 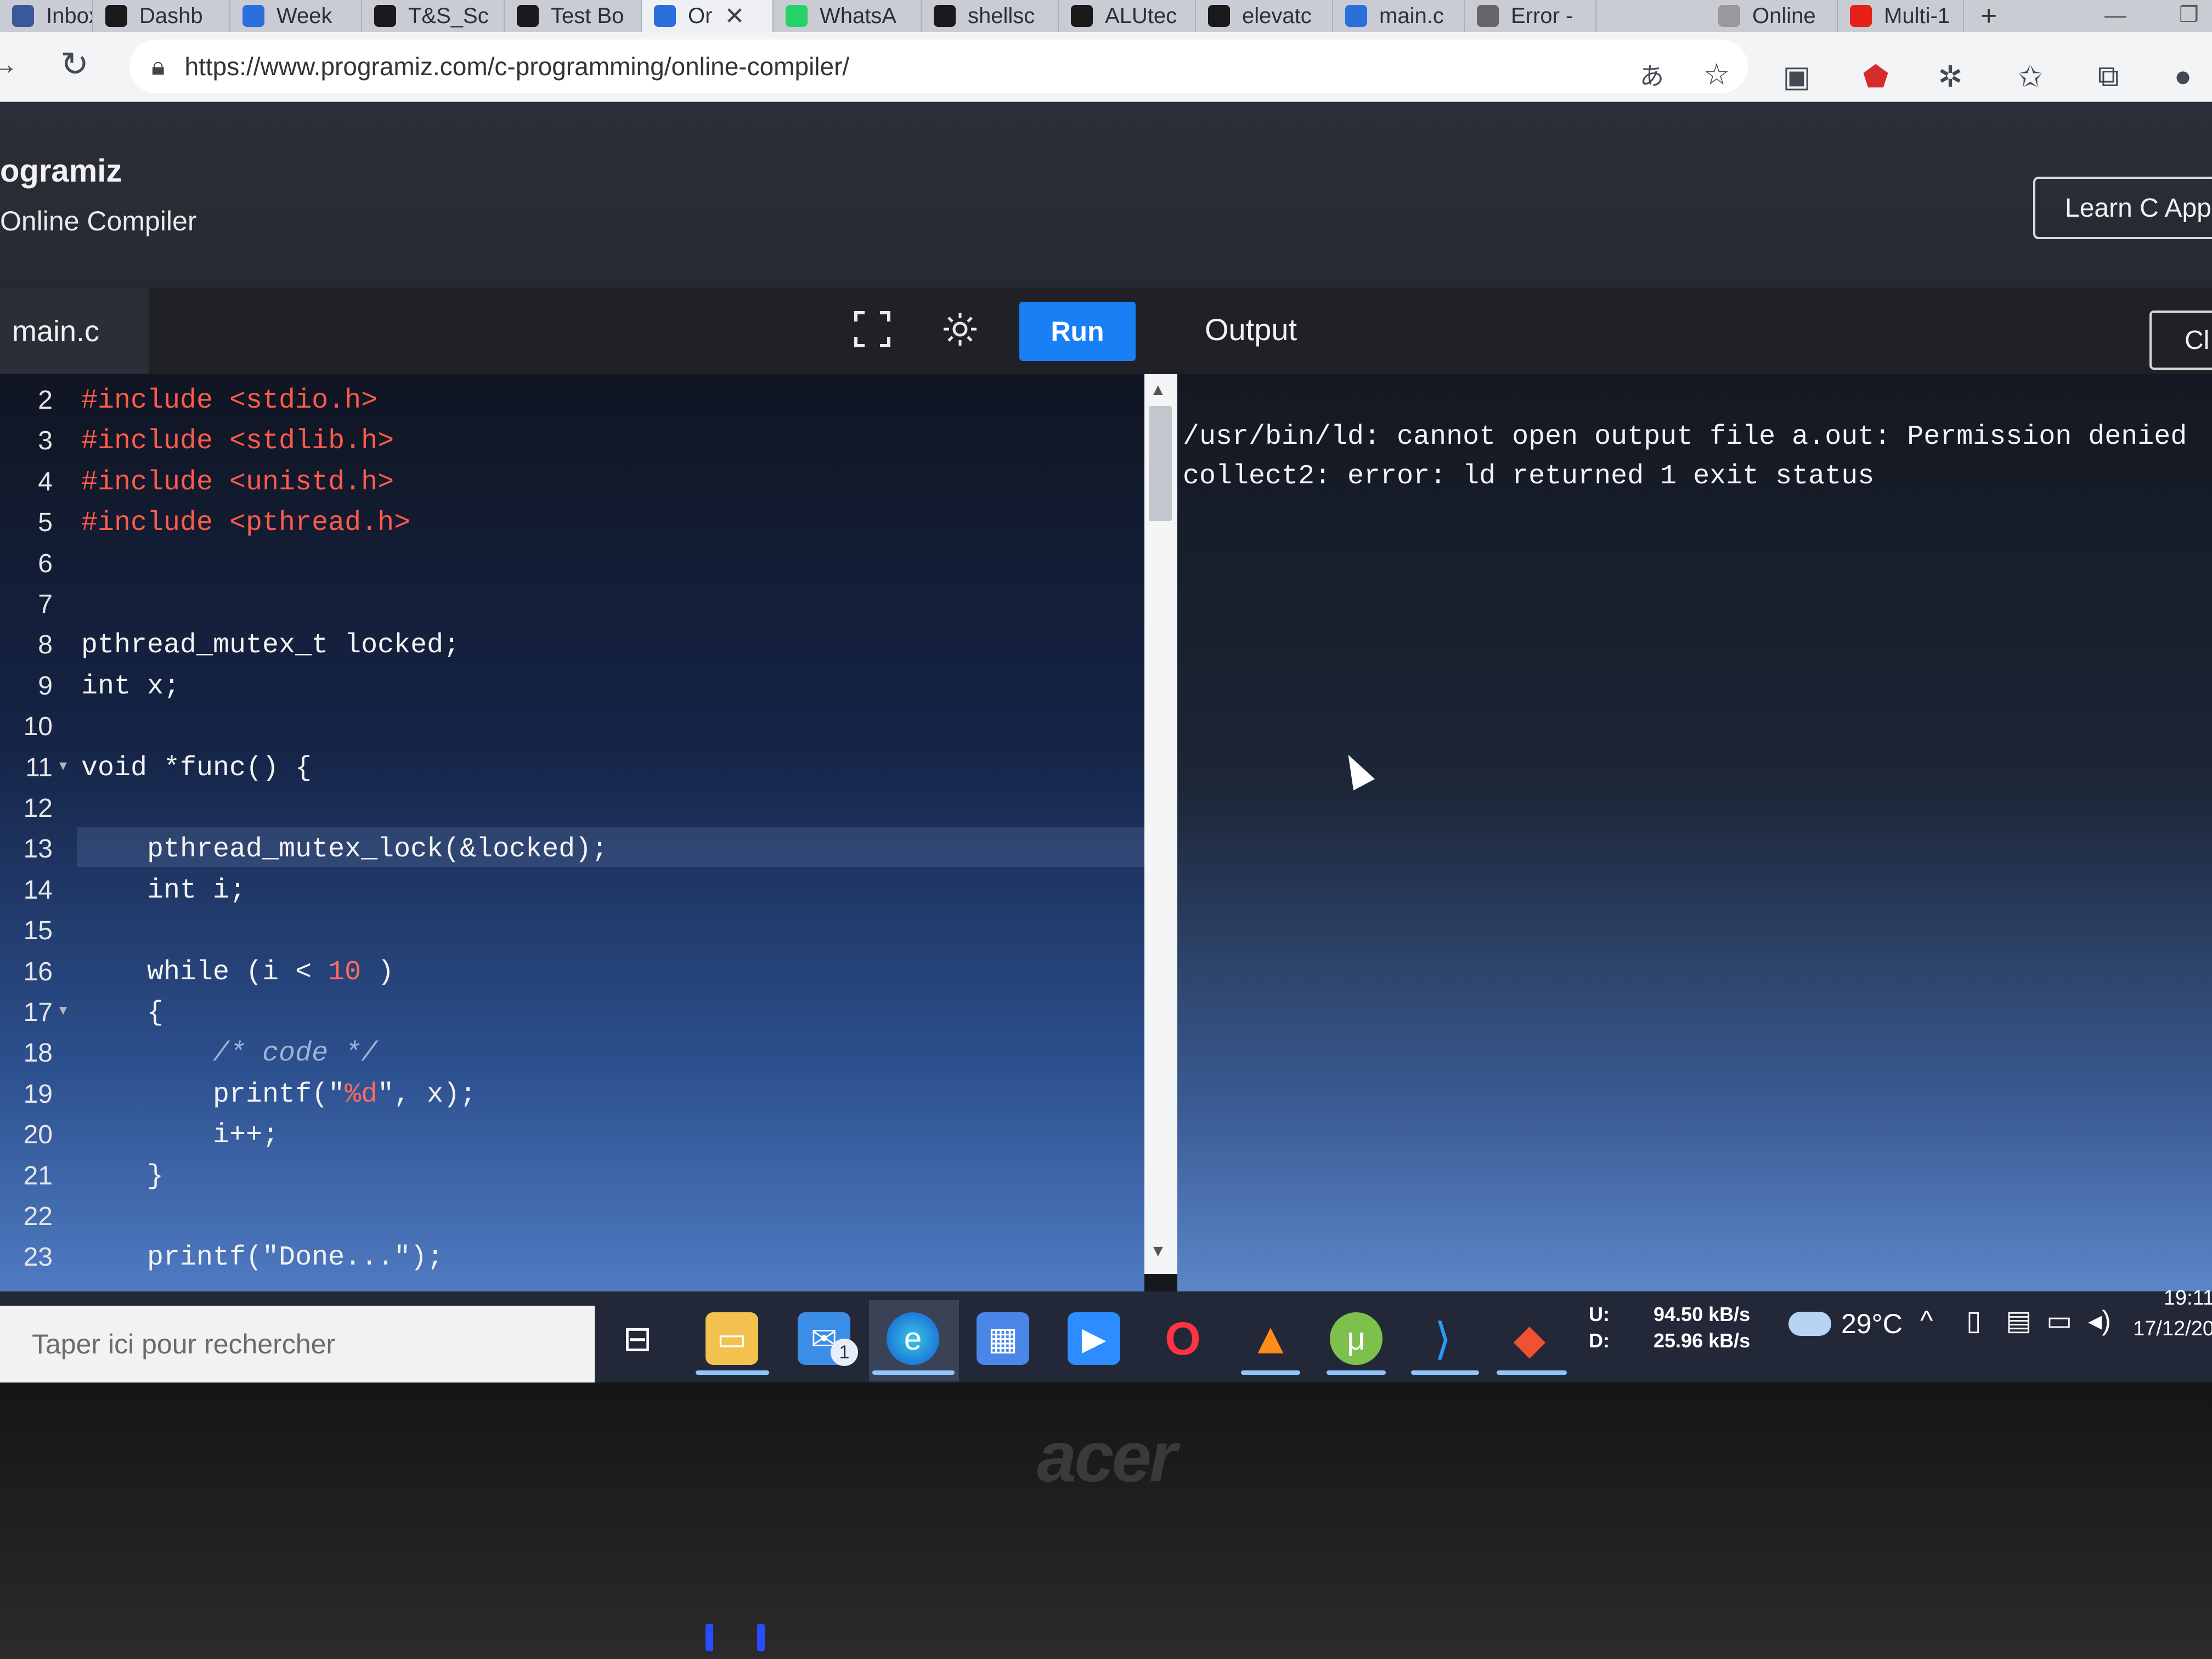 What do you see at coordinates (1128, 16) in the screenshot?
I see `browser-tab: ALUtec` at bounding box center [1128, 16].